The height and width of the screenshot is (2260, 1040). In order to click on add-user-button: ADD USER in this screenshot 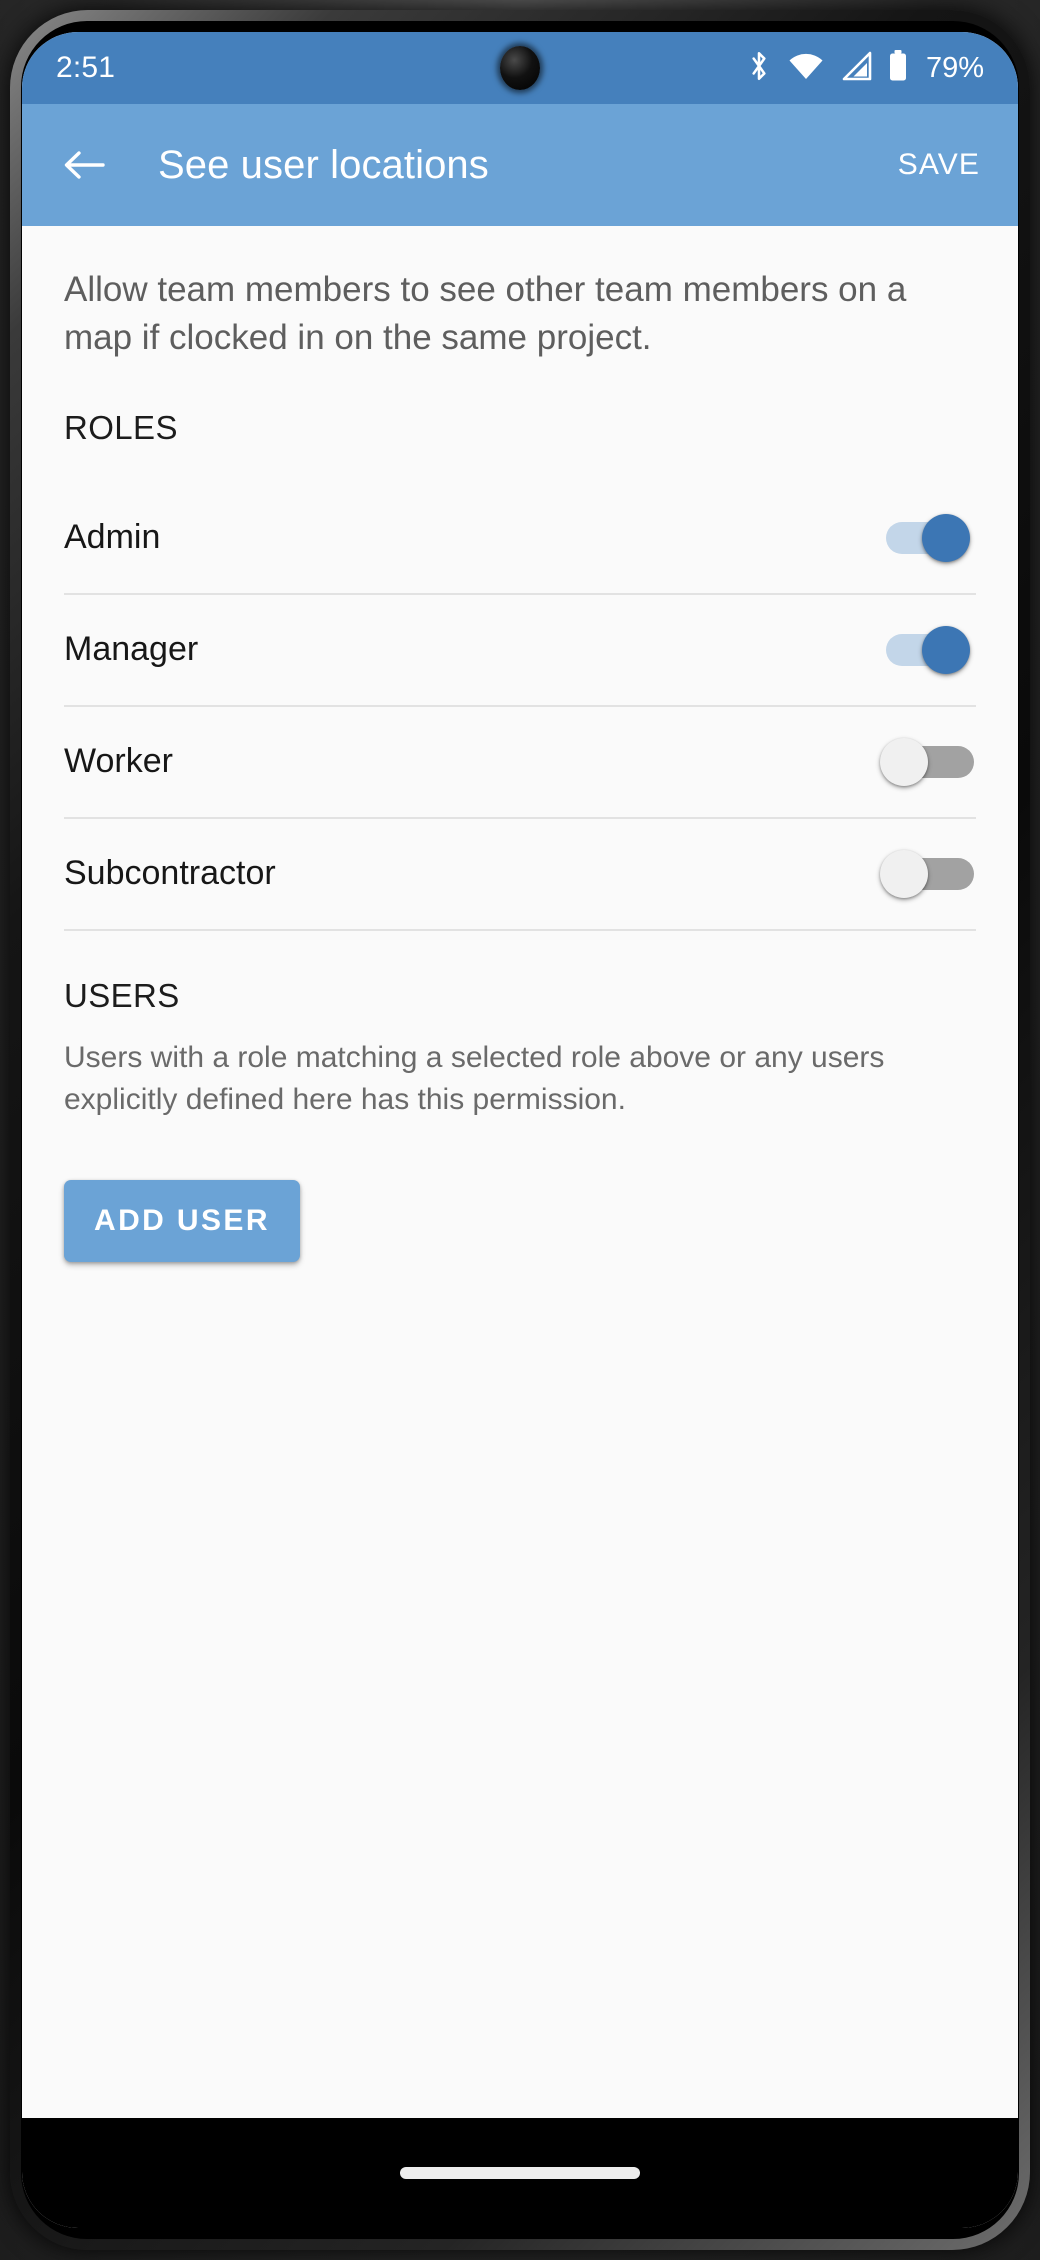, I will do `click(182, 1220)`.